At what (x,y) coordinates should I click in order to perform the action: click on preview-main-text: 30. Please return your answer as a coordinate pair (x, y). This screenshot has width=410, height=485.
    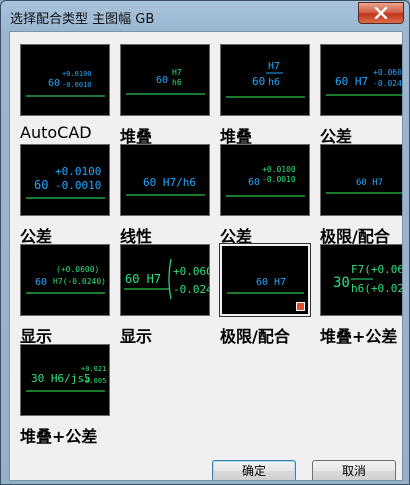
    Looking at the image, I should click on (341, 283).